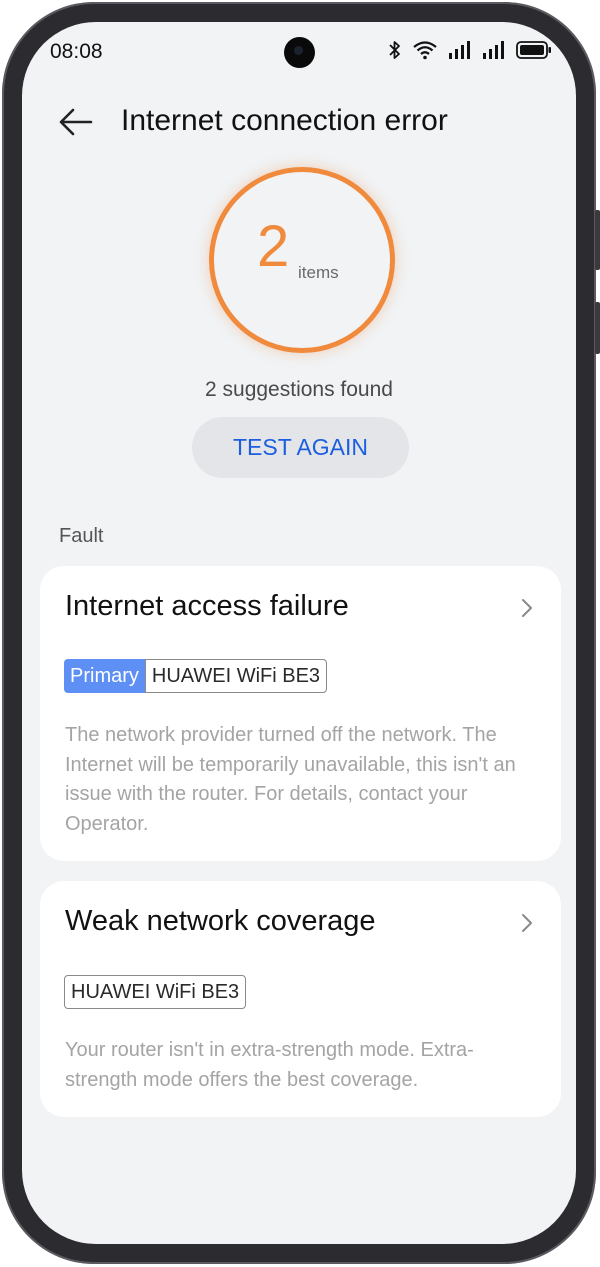  I want to click on issue-unit: items, so click(318, 272).